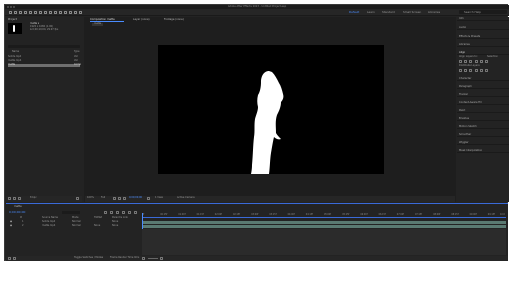 This screenshot has width=512, height=293. What do you see at coordinates (483, 95) in the screenshot?
I see `panel-tracker: Tracker` at bounding box center [483, 95].